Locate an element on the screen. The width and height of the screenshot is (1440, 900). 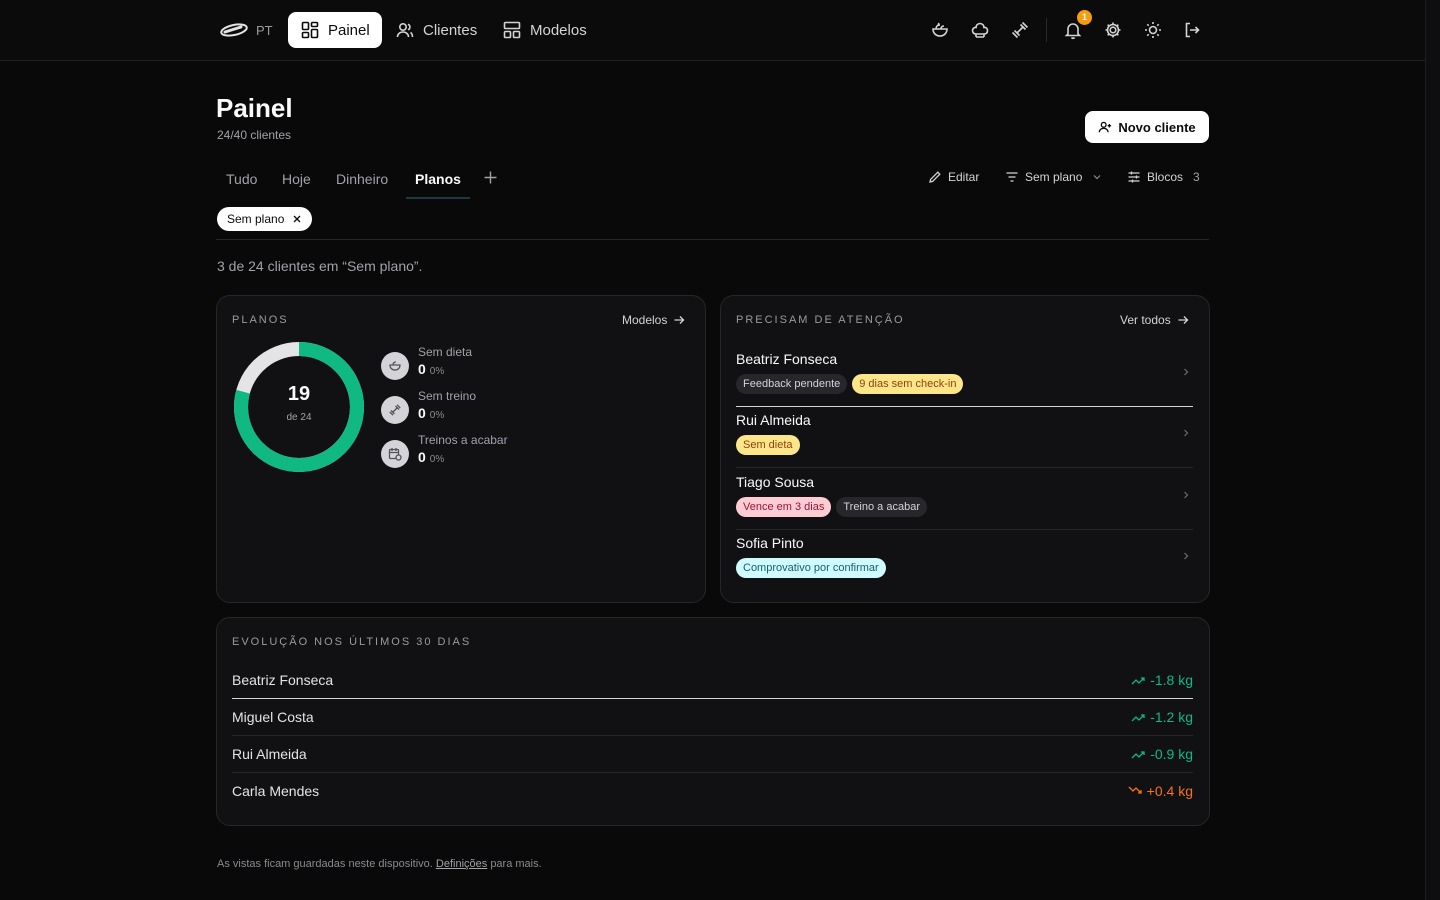
gear-icon is located at coordinates (1113, 30).